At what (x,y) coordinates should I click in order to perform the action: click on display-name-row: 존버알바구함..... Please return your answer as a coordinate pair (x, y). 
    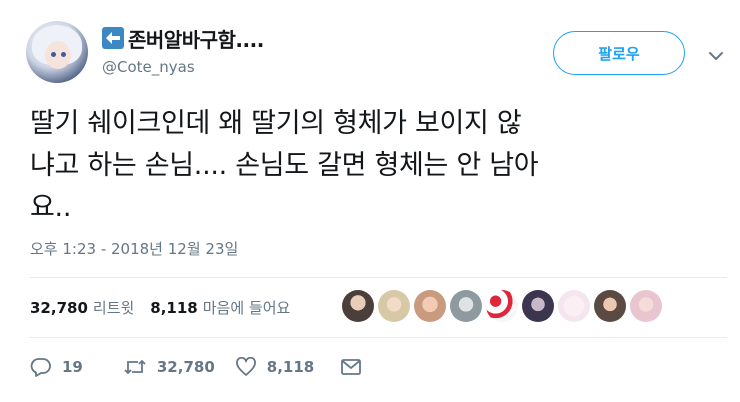
    Looking at the image, I should click on (183, 38).